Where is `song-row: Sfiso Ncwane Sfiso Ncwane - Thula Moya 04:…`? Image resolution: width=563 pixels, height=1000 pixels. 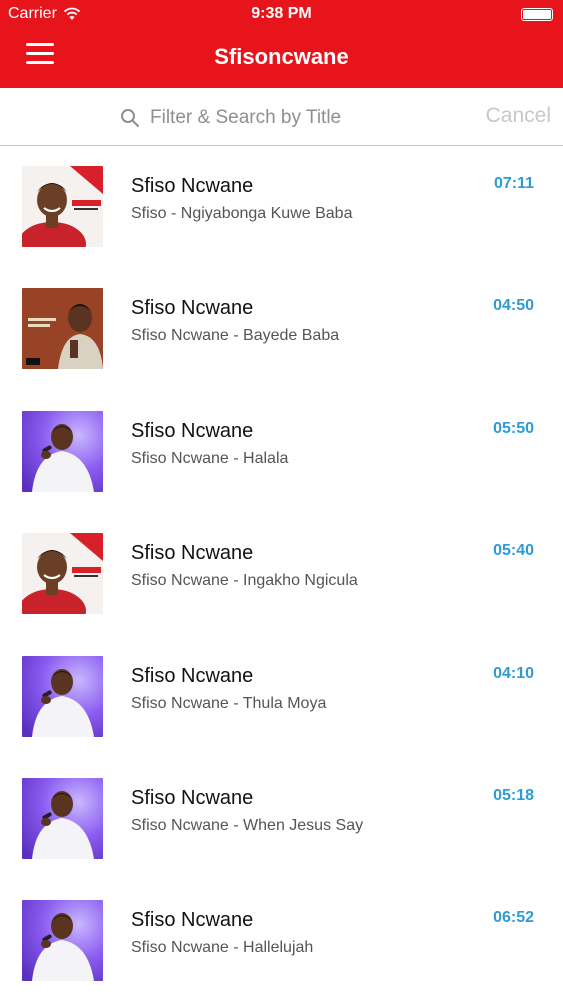 song-row: Sfiso Ncwane Sfiso Ncwane - Thula Moya 04:… is located at coordinates (281, 698).